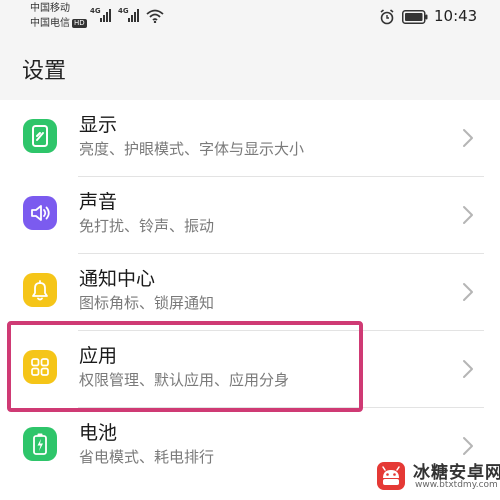 Image resolution: width=500 pixels, height=500 pixels. What do you see at coordinates (44, 71) in the screenshot?
I see `page-title: 设置` at bounding box center [44, 71].